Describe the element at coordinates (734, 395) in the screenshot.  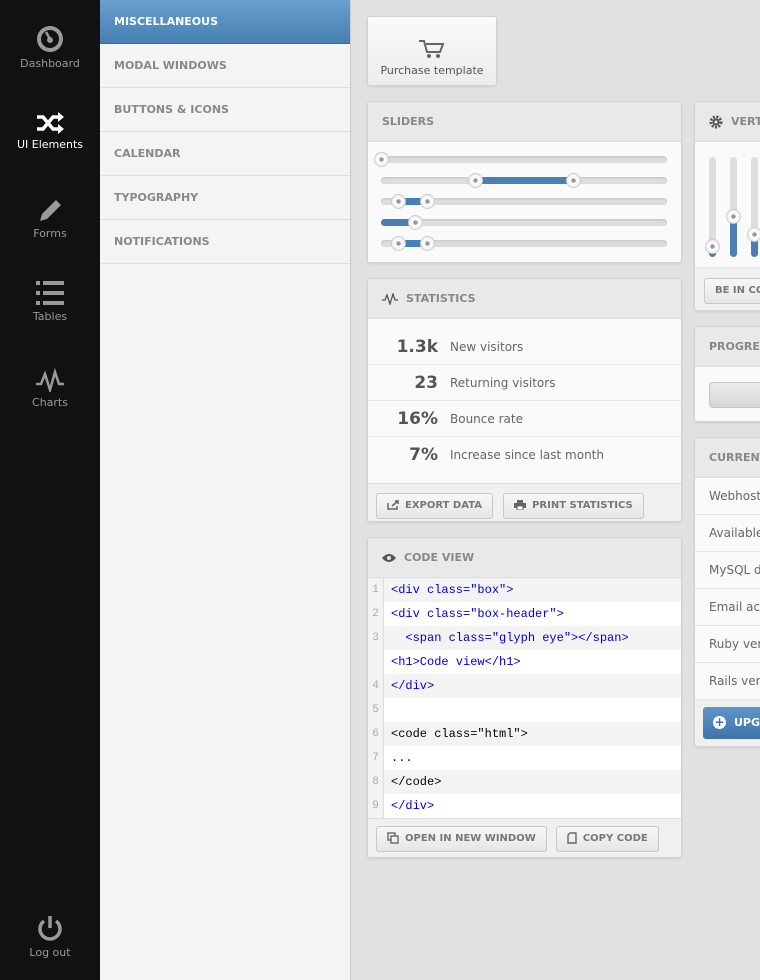
I see `progress-bar` at that location.